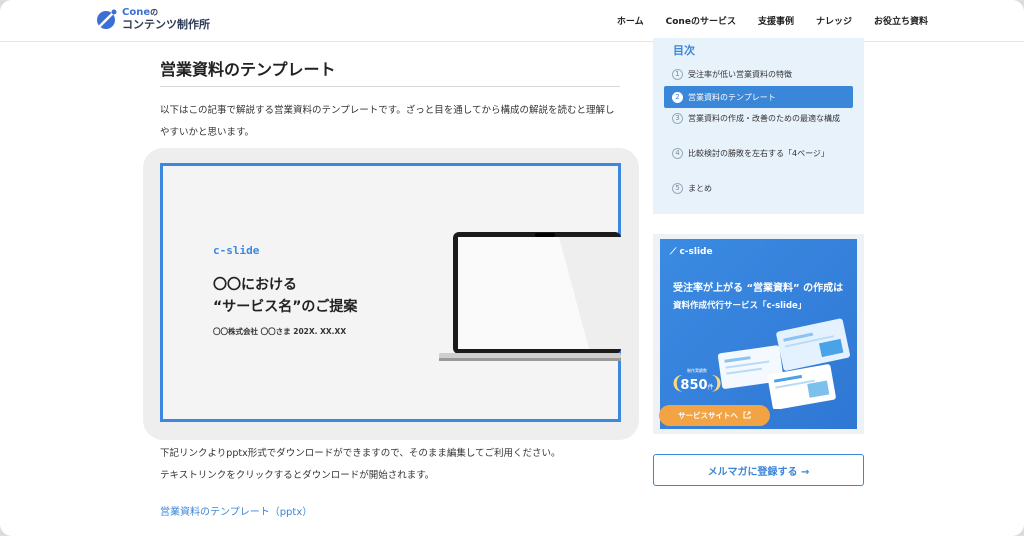 This screenshot has height=536, width=1024. What do you see at coordinates (732, 97) in the screenshot?
I see `toc-label-2: 営業資料のテンプレート` at bounding box center [732, 97].